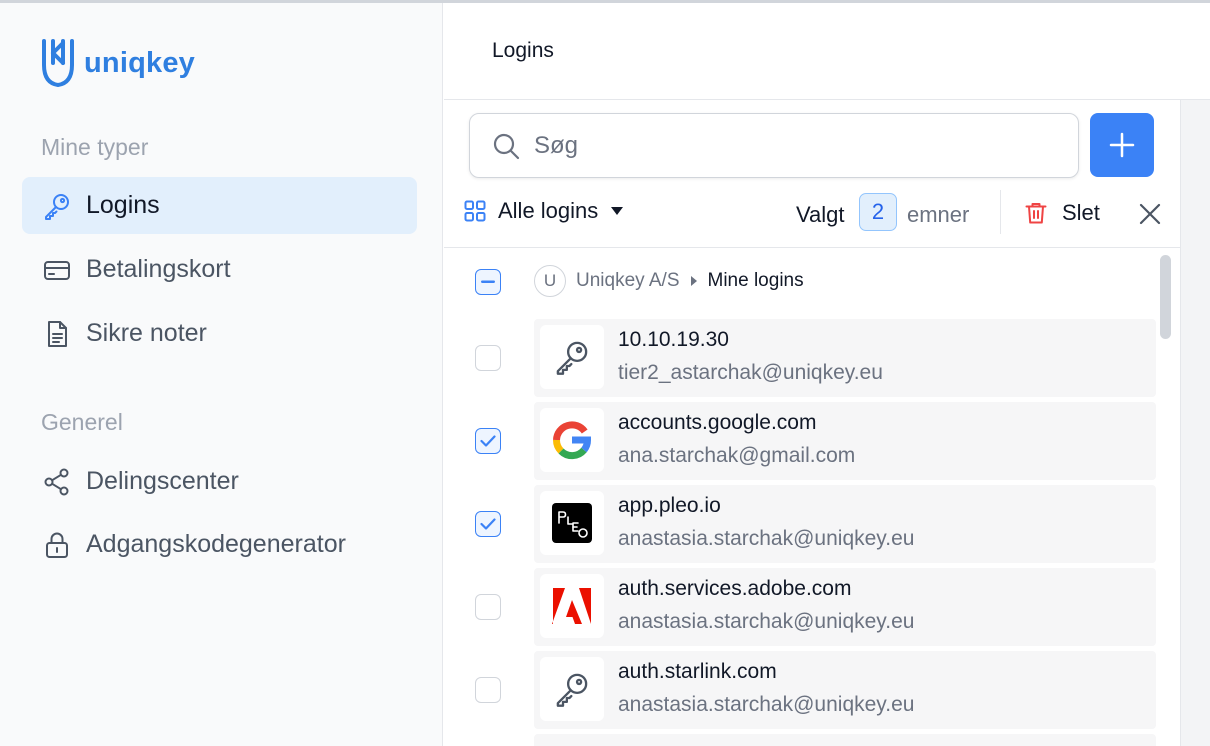  I want to click on grid-icon, so click(475, 211).